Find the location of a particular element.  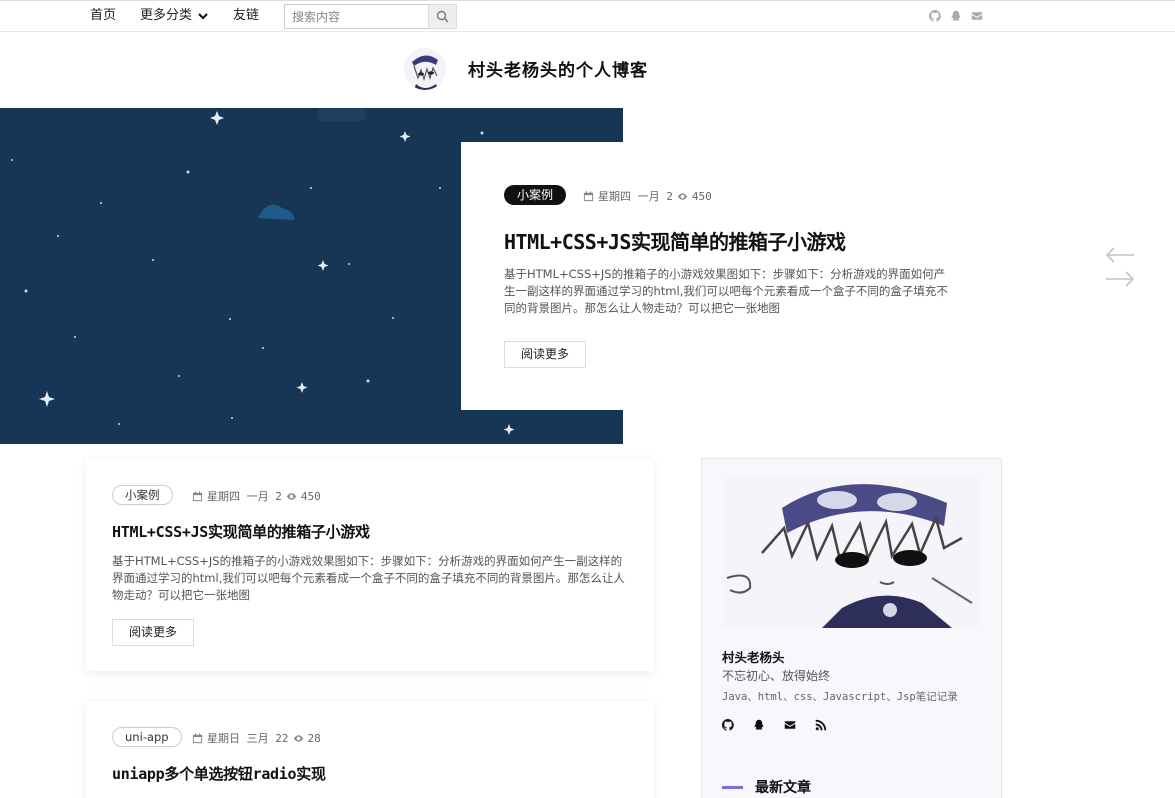

site-header: 村头老杨头的个人博客 is located at coordinates (587, 70).